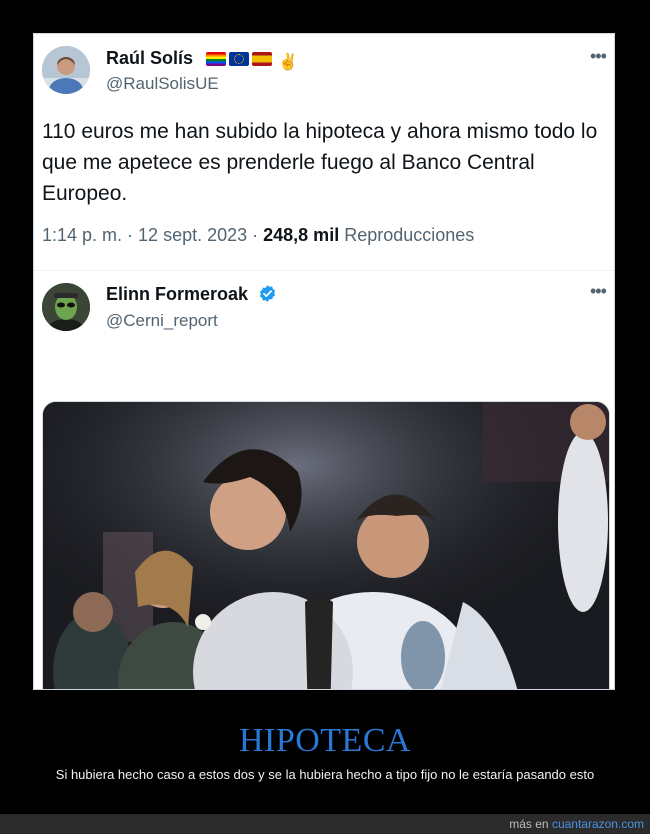  What do you see at coordinates (177, 294) in the screenshot?
I see `author-name-text: Elinn Formeroak` at bounding box center [177, 294].